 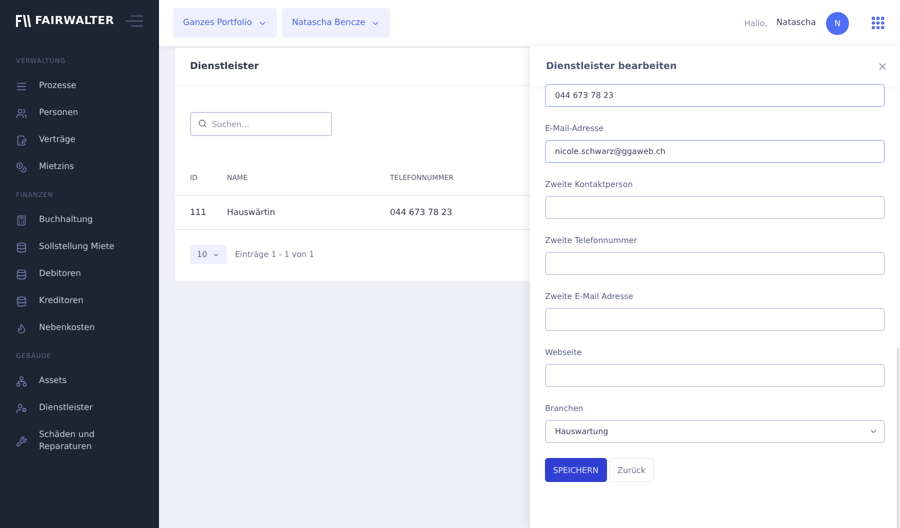 What do you see at coordinates (873, 431) in the screenshot?
I see `chevron-icon` at bounding box center [873, 431].